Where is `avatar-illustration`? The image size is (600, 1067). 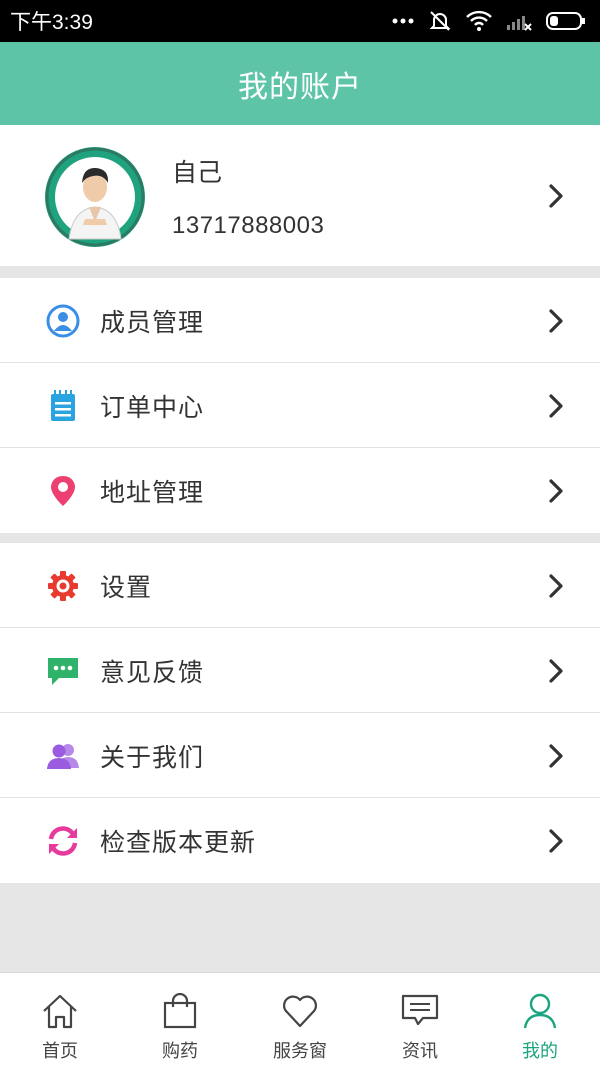 avatar-illustration is located at coordinates (95, 197).